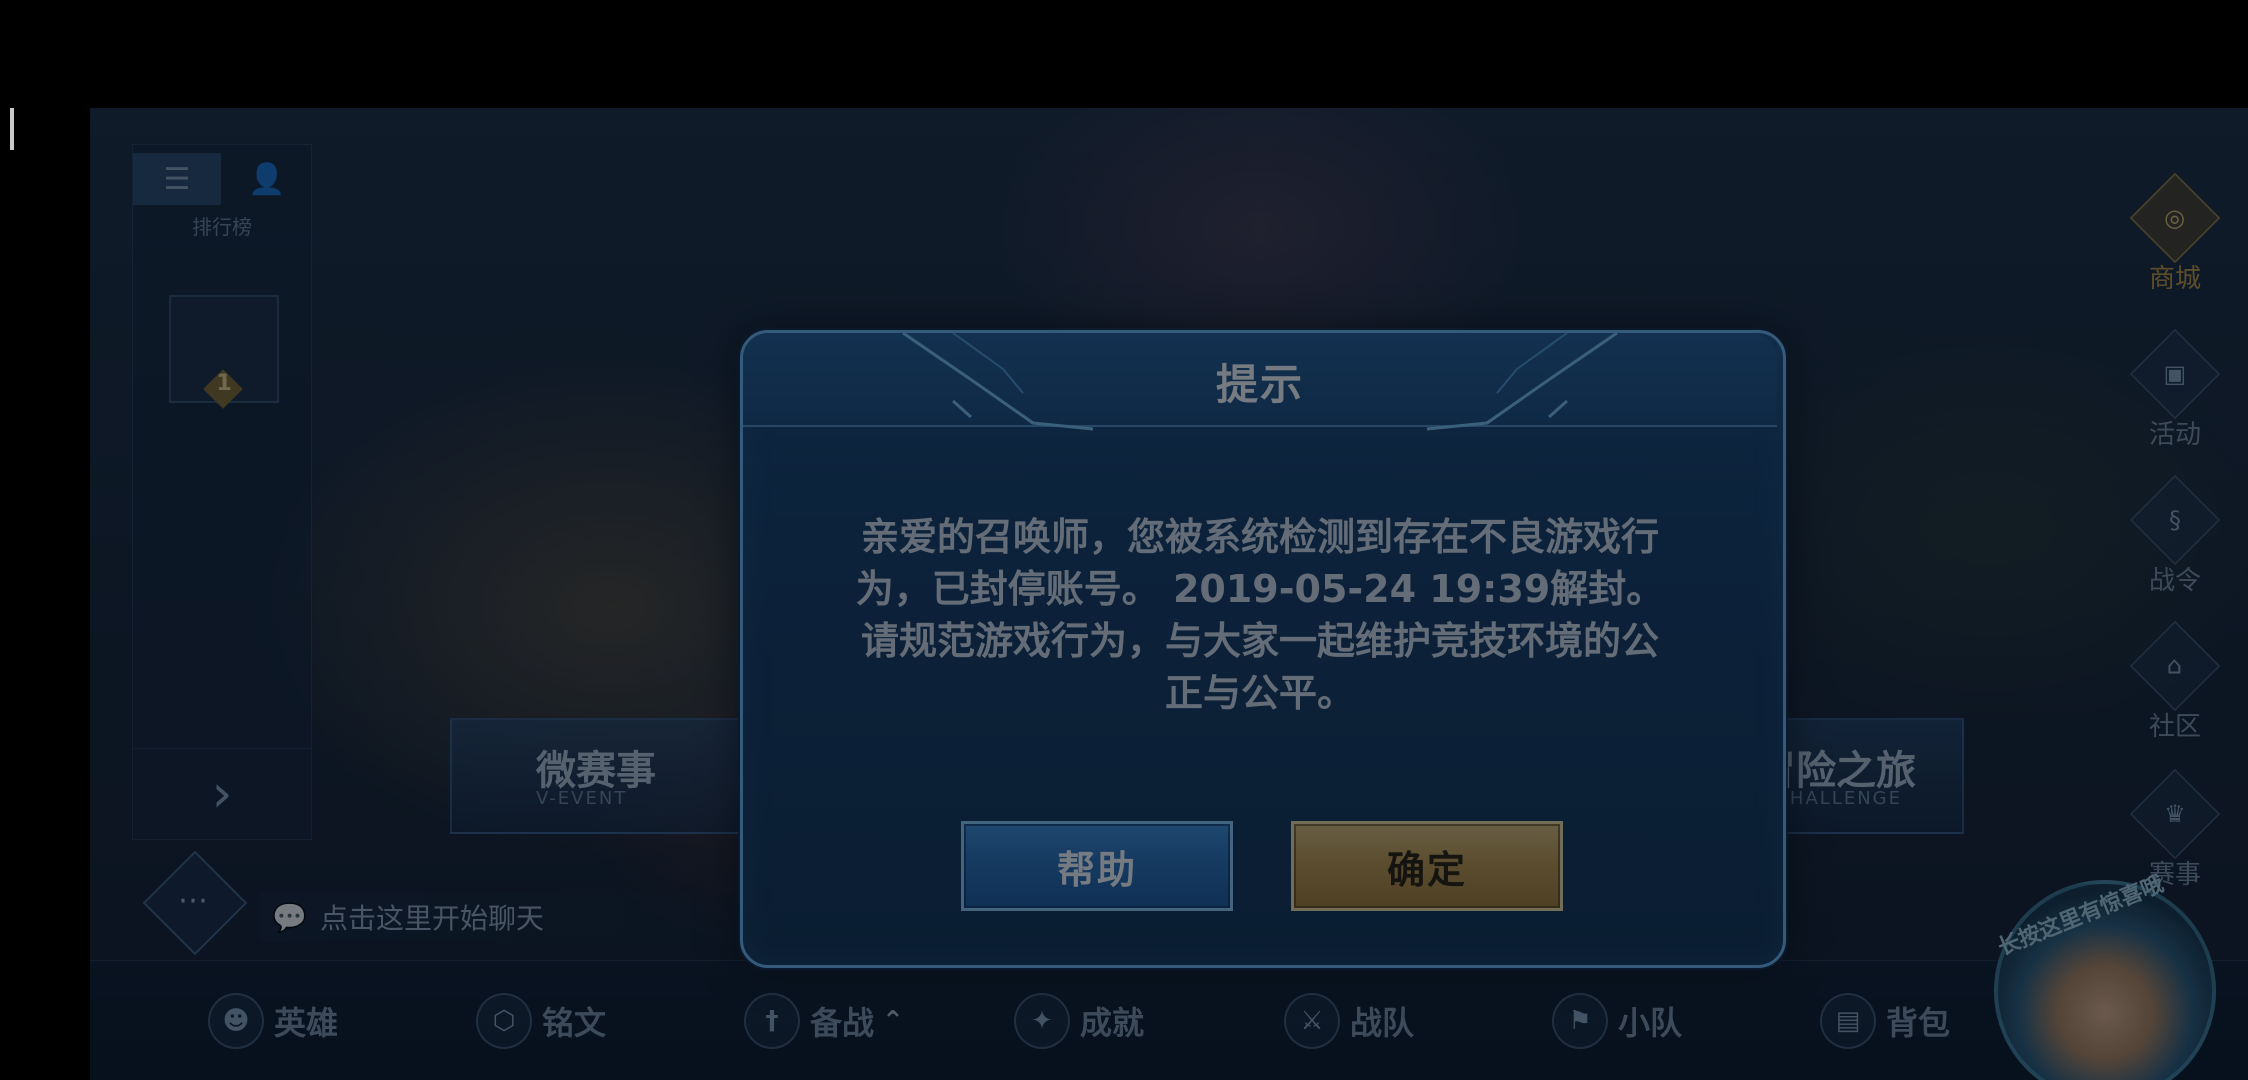 The height and width of the screenshot is (1080, 2248). I want to click on first-win-reward: ◆ 首胜奖励, so click(960, 920).